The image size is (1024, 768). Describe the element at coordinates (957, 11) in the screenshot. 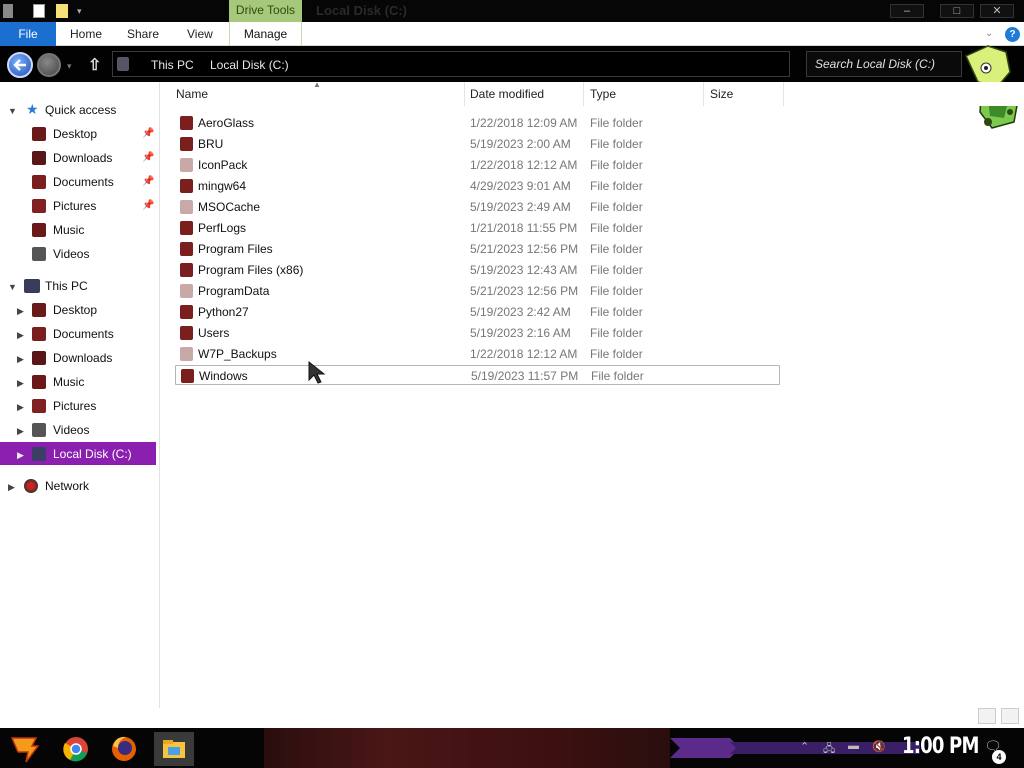

I see `maximize-button: □` at that location.